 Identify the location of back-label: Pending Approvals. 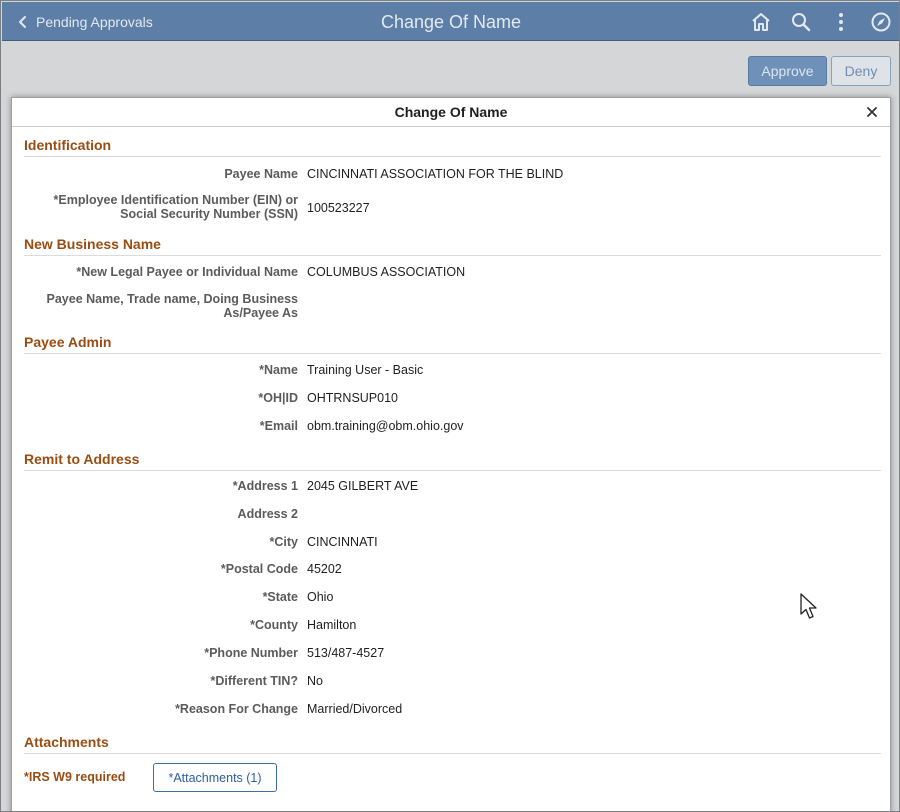
(94, 22).